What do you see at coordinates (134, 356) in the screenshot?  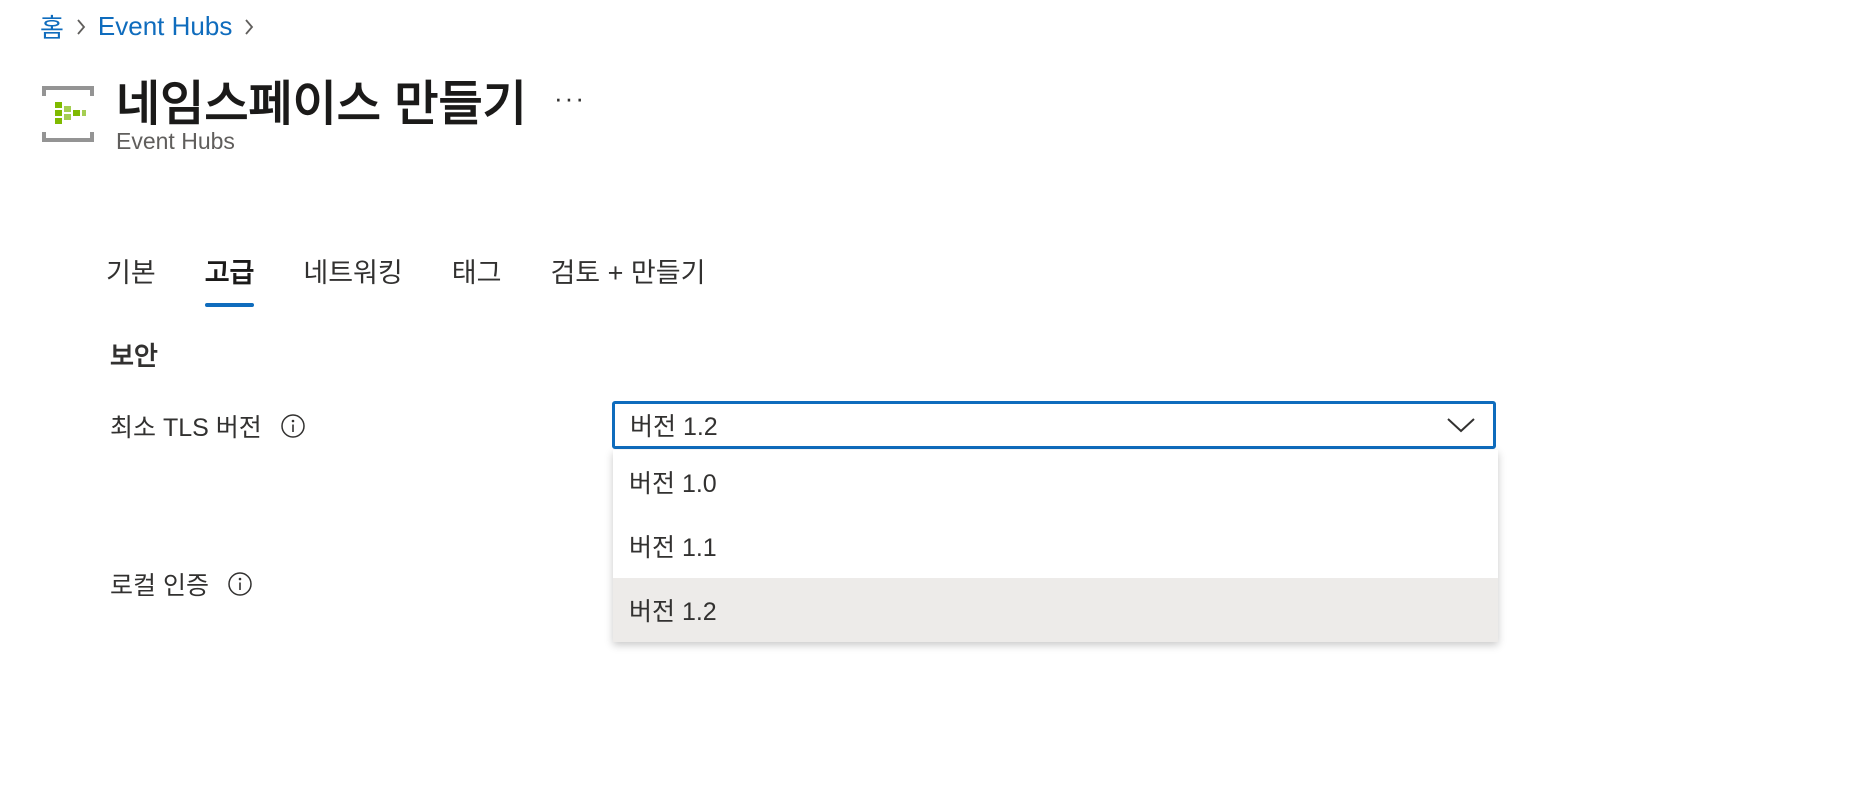 I see `section-heading-security: 보안` at bounding box center [134, 356].